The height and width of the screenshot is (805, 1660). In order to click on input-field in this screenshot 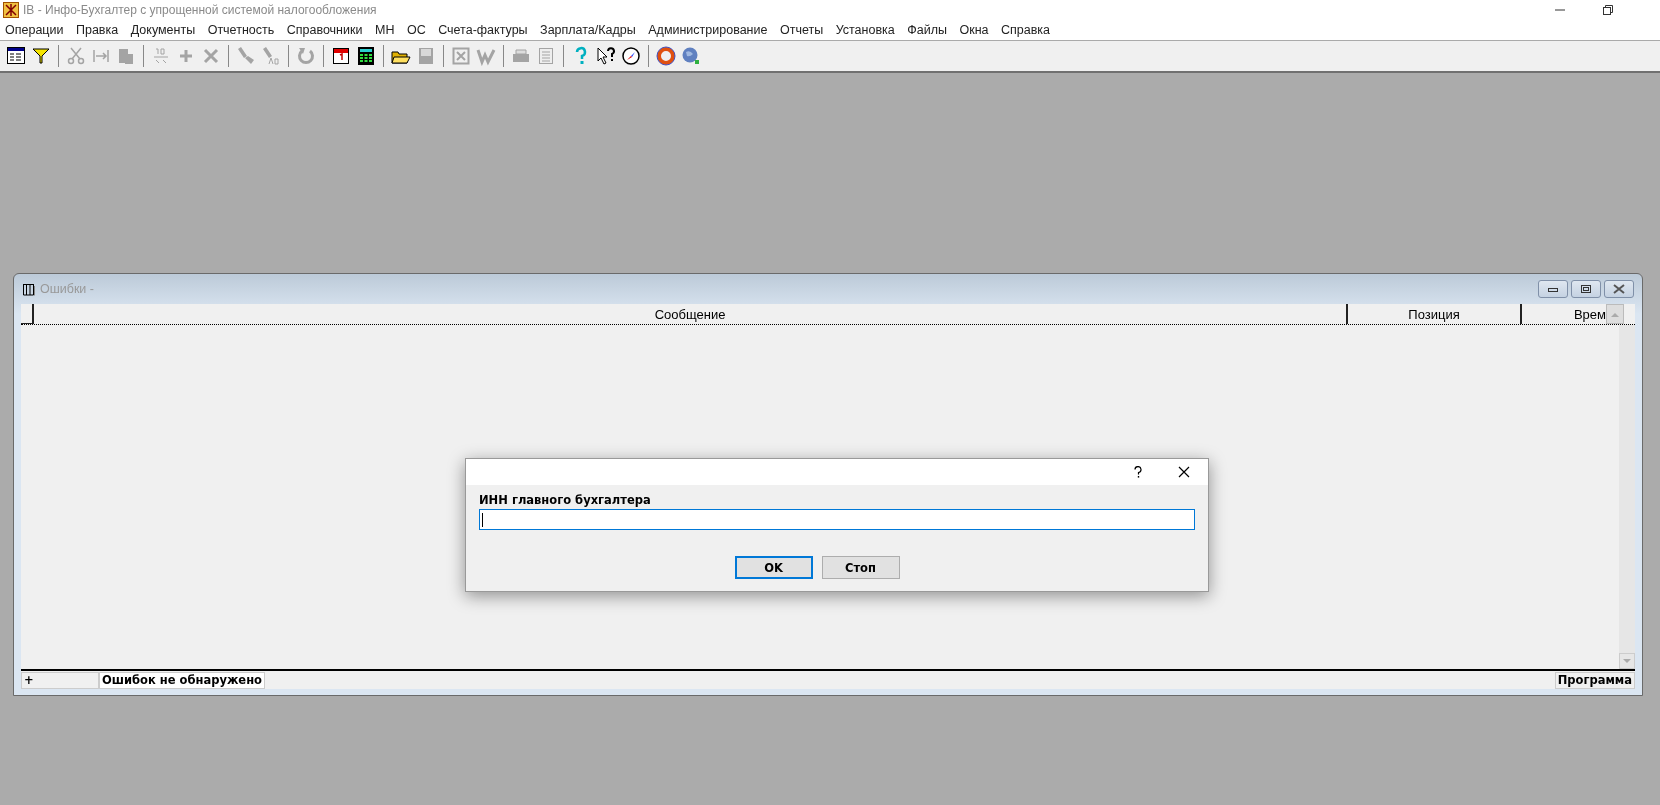, I will do `click(837, 519)`.